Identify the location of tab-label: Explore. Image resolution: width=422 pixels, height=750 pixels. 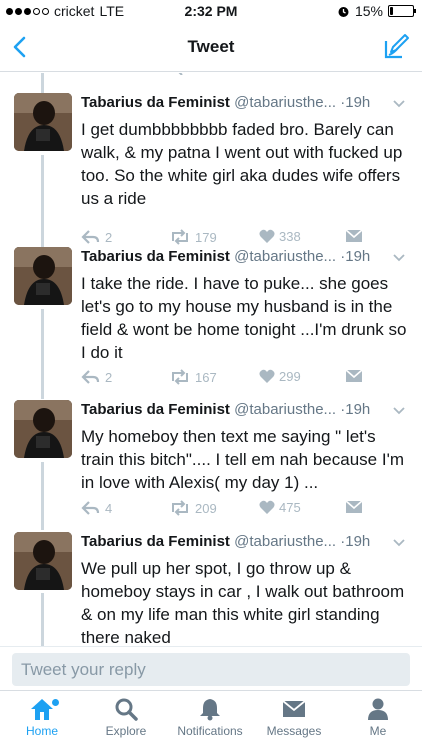
(126, 731).